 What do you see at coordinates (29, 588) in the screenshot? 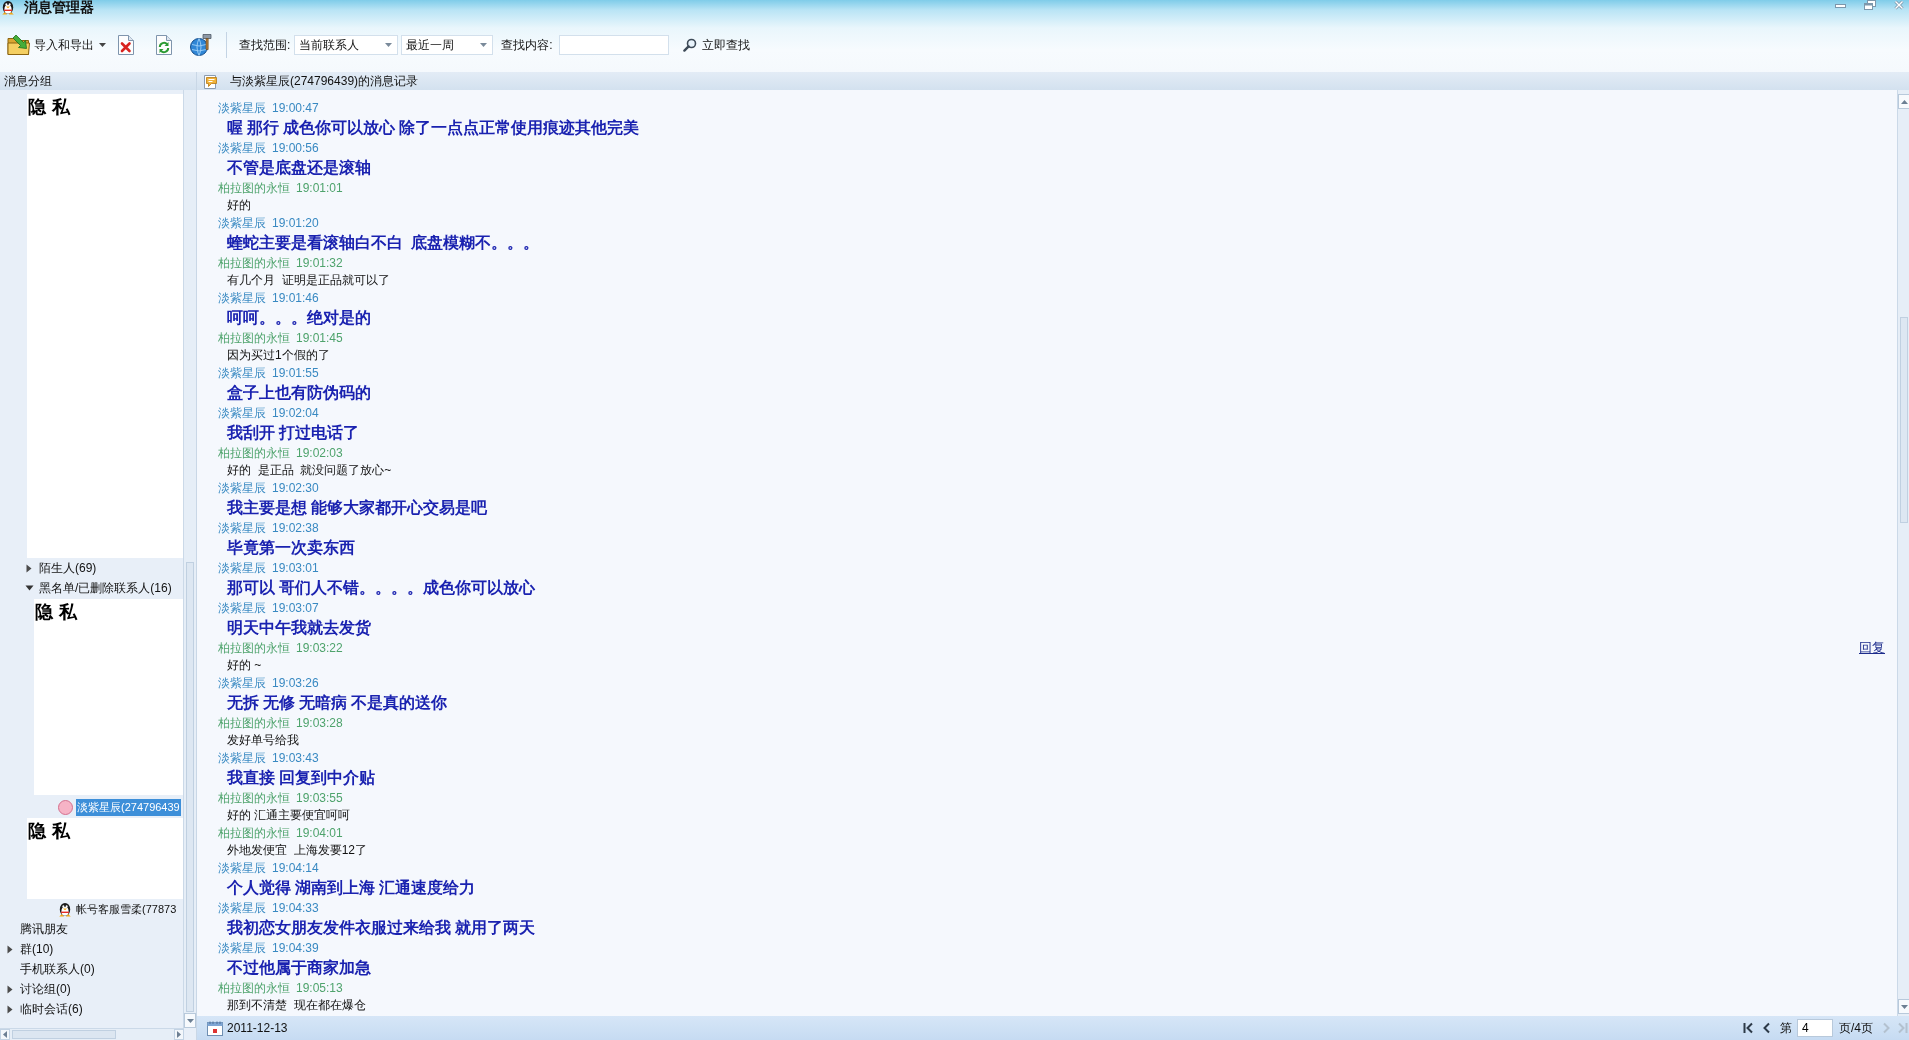
I see `caret-down-icon` at bounding box center [29, 588].